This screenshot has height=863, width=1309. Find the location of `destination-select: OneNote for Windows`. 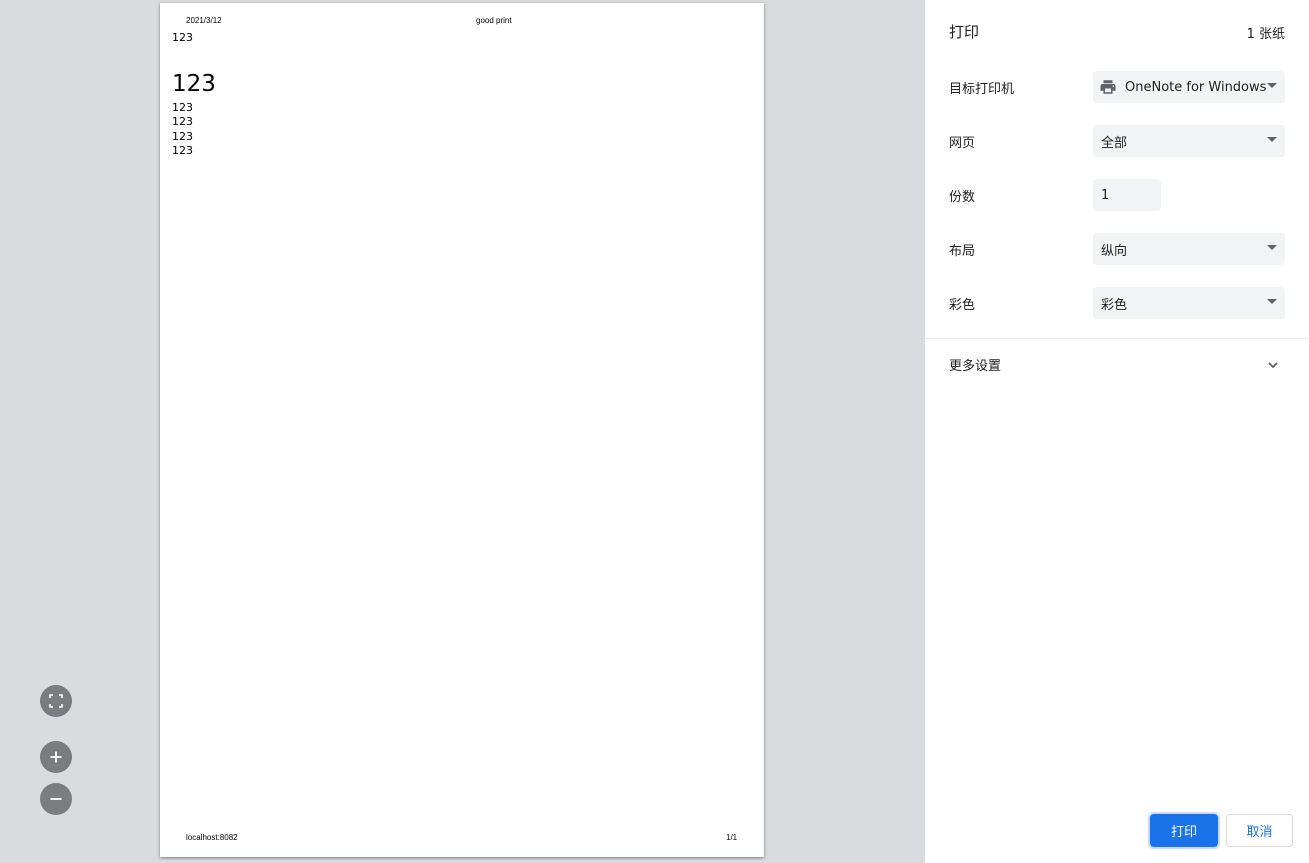

destination-select: OneNote for Windows is located at coordinates (1189, 87).